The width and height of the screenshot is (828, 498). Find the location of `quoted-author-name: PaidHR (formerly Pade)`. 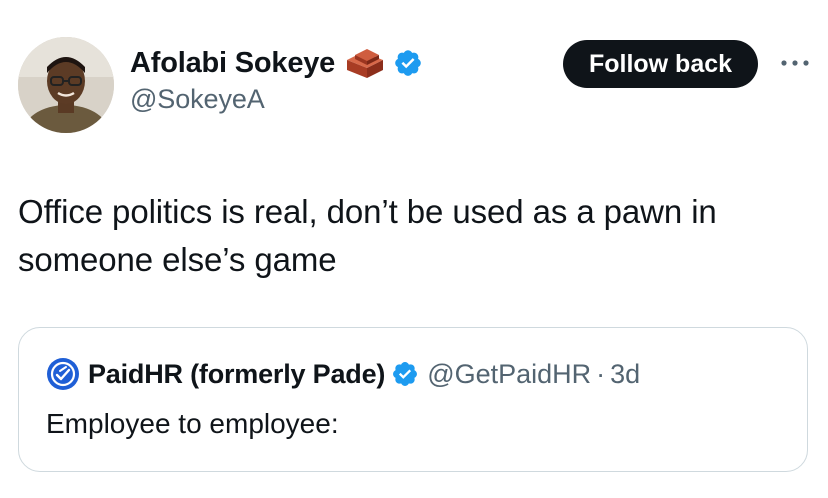

quoted-author-name: PaidHR (formerly Pade) is located at coordinates (236, 374).